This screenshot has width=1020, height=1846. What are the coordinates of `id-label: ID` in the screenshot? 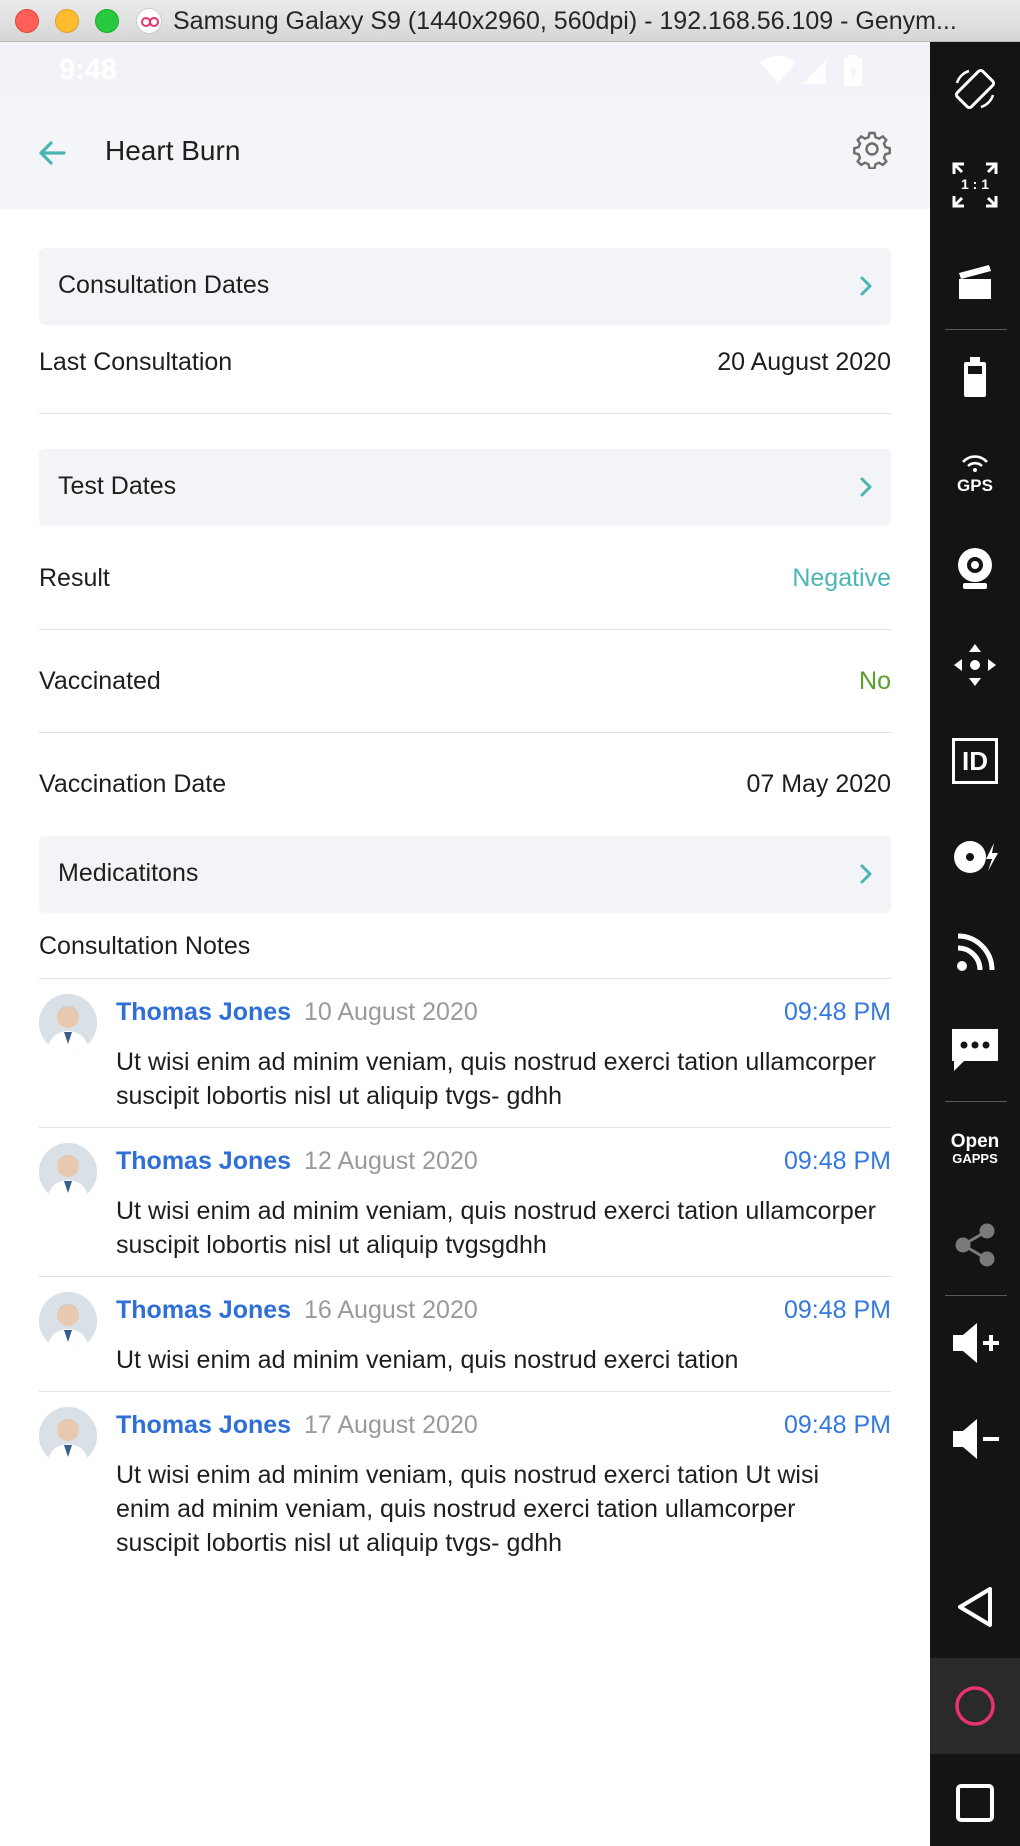 It's located at (975, 761).